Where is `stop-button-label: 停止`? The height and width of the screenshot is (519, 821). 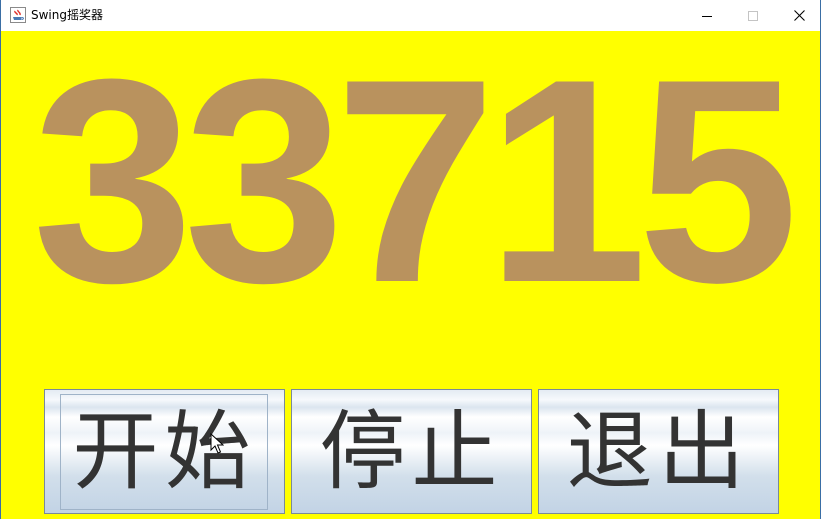
stop-button-label: 停止 is located at coordinates (411, 451).